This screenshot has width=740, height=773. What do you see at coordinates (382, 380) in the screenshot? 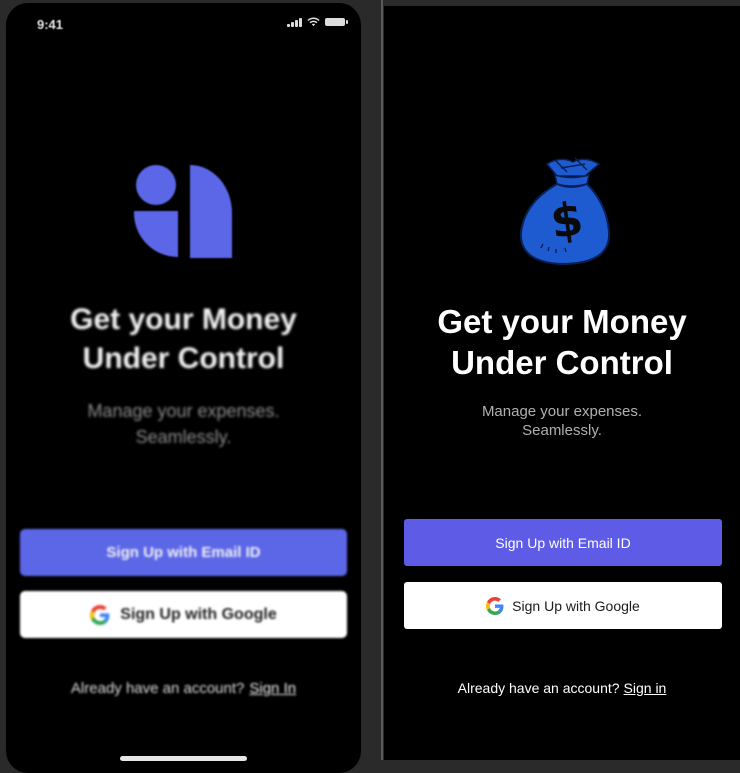
I see `panel-divider` at bounding box center [382, 380].